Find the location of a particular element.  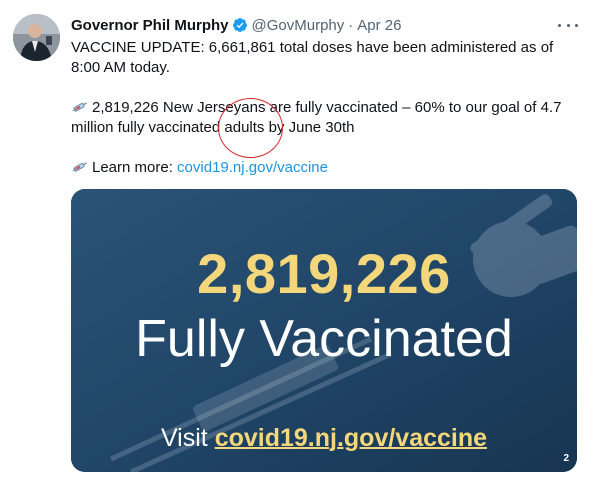

tweet-header: Governor Phil Murphy @GovMurphy · Apr 26 is located at coordinates (236, 25).